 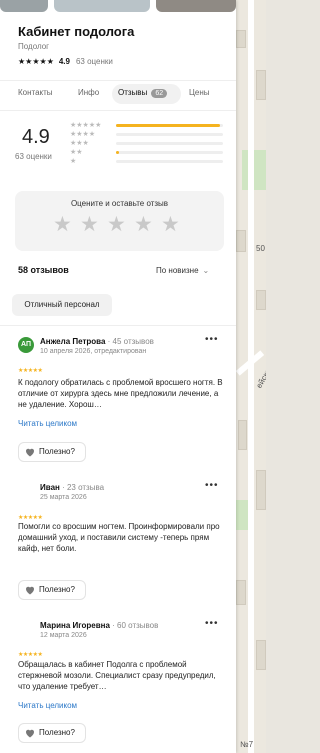 I want to click on rating-value: 4.9, so click(x=64, y=61).